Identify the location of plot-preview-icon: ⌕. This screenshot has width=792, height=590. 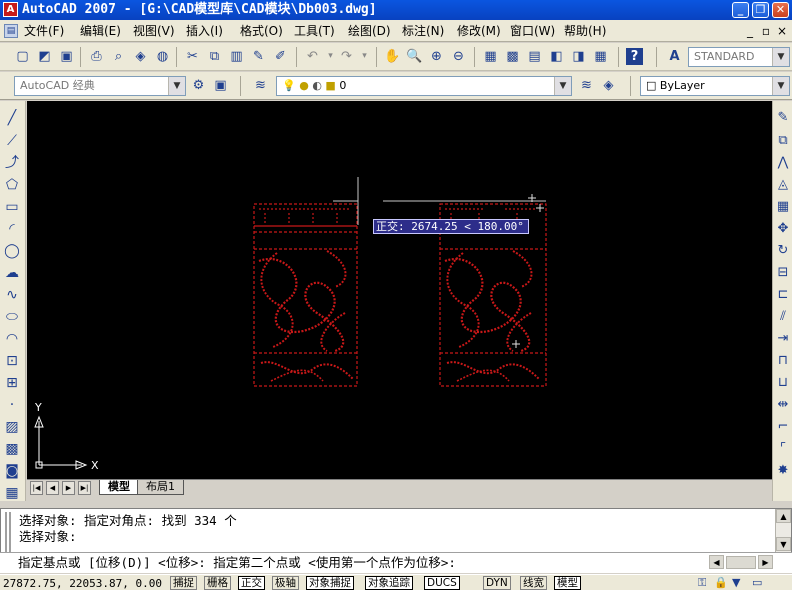
(118, 56).